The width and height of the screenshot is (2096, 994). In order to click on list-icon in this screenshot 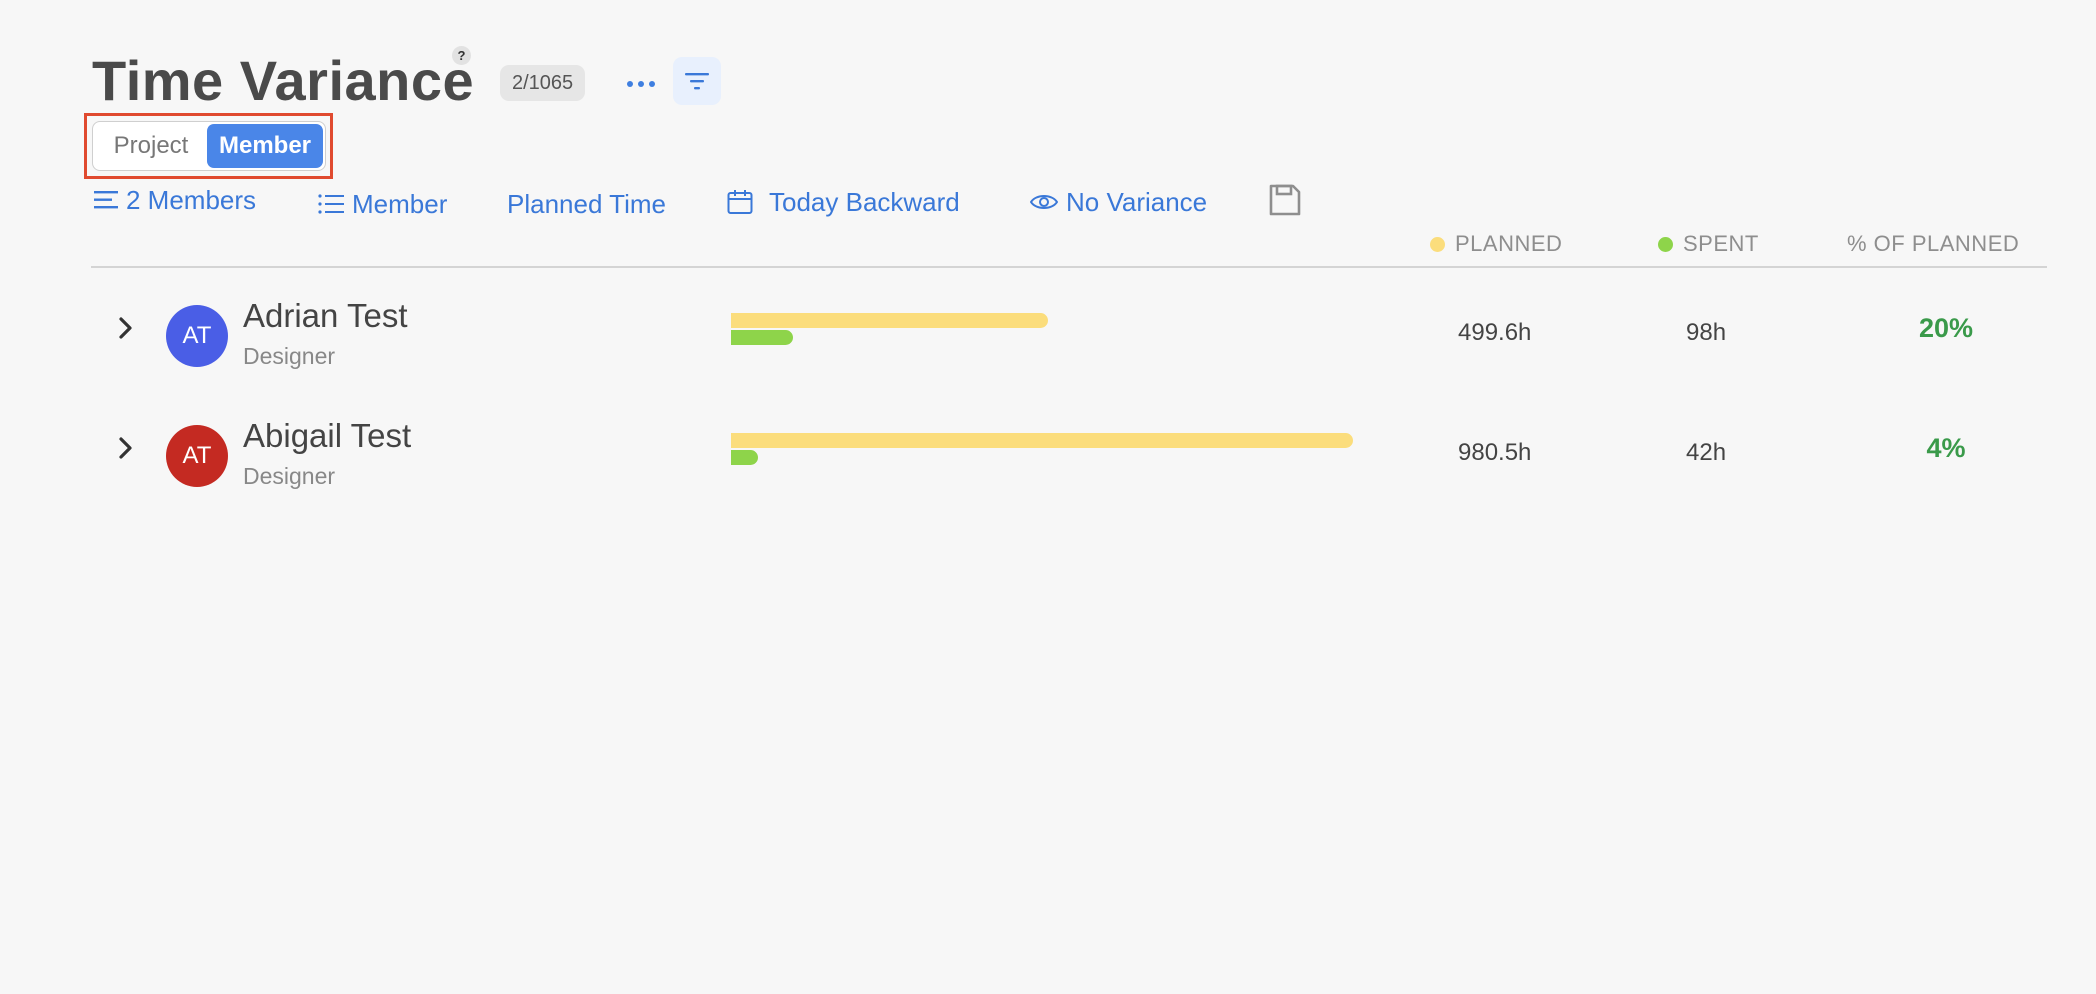, I will do `click(331, 204)`.